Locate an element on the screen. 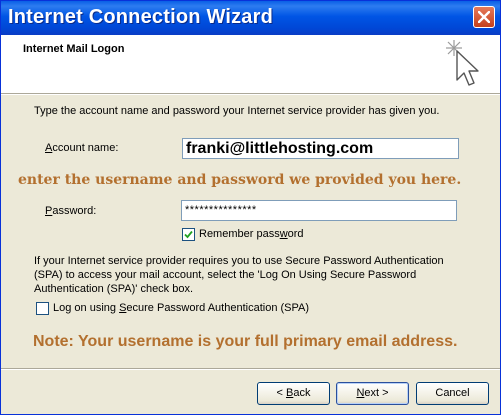 Image resolution: width=501 pixels, height=415 pixels. remember-password-checkbox is located at coordinates (188, 234).